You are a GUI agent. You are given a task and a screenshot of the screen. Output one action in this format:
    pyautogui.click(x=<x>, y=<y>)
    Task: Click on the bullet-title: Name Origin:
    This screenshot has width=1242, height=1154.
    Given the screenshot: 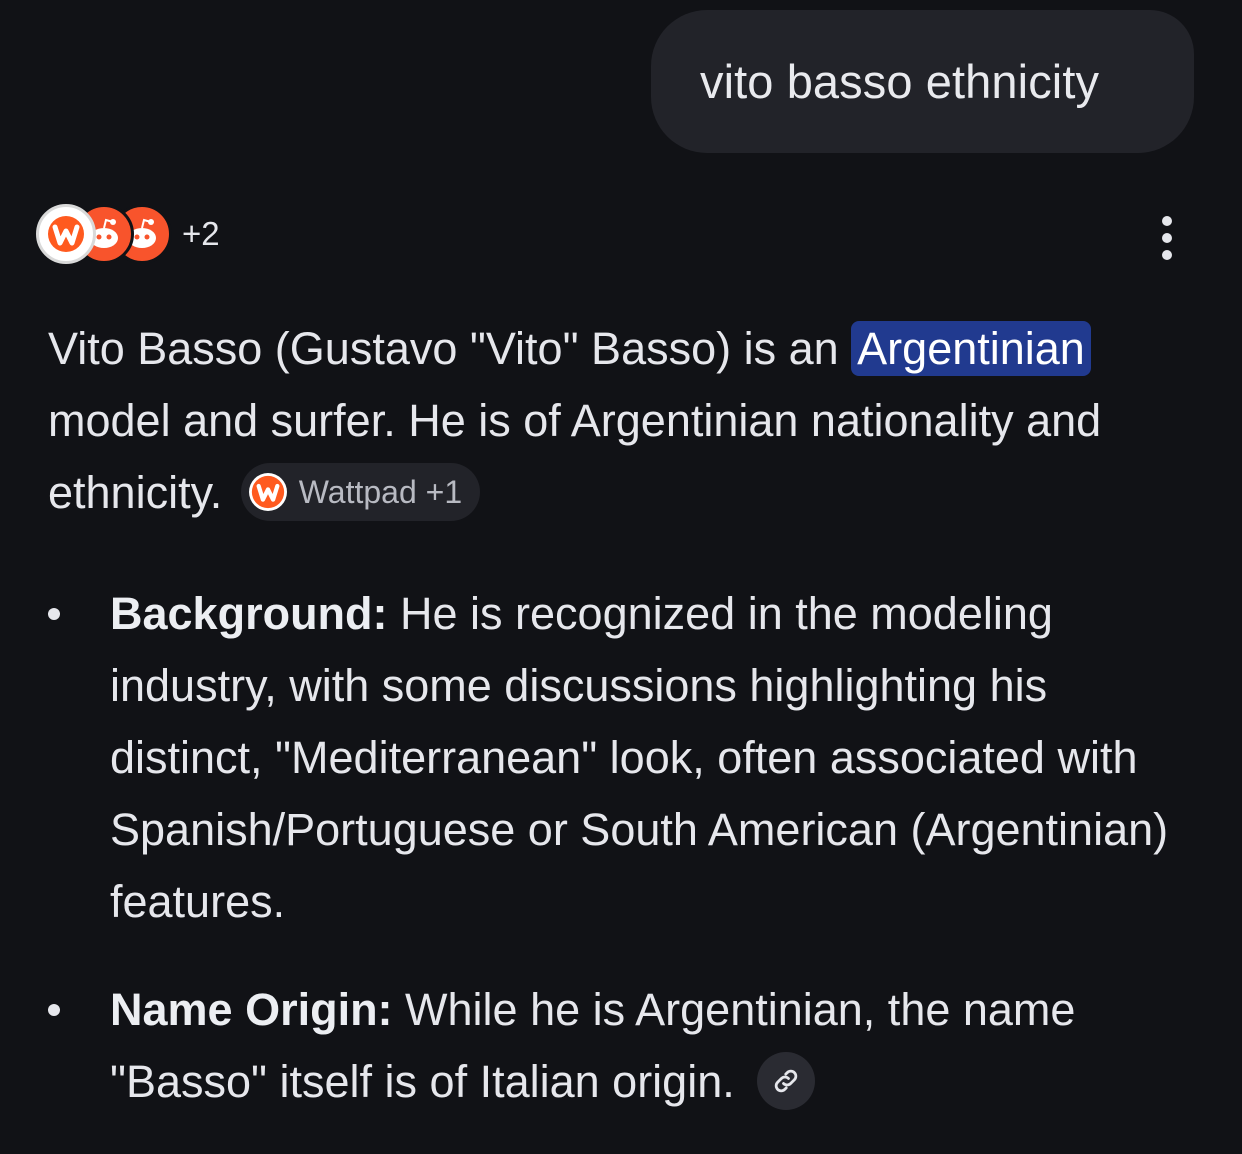 What is the action you would take?
    pyautogui.click(x=251, y=1009)
    